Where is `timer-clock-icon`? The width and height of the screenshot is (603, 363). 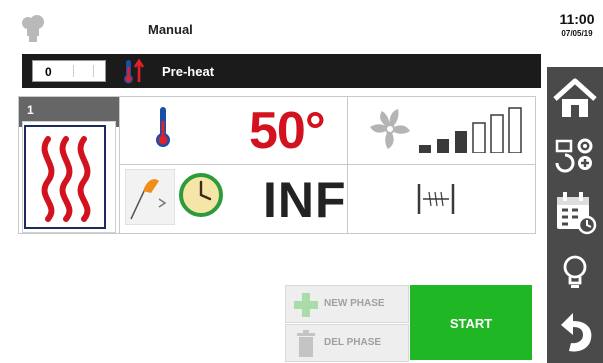
timer-clock-icon is located at coordinates (201, 195).